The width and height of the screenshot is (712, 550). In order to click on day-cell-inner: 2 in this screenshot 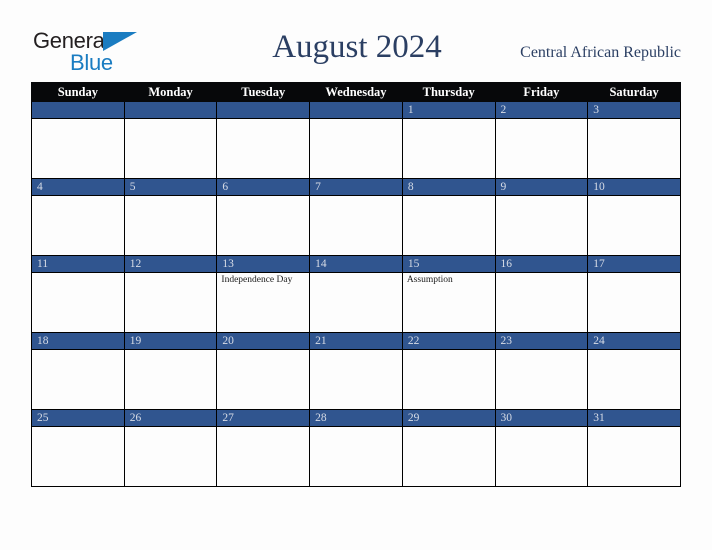, I will do `click(541, 140)`.